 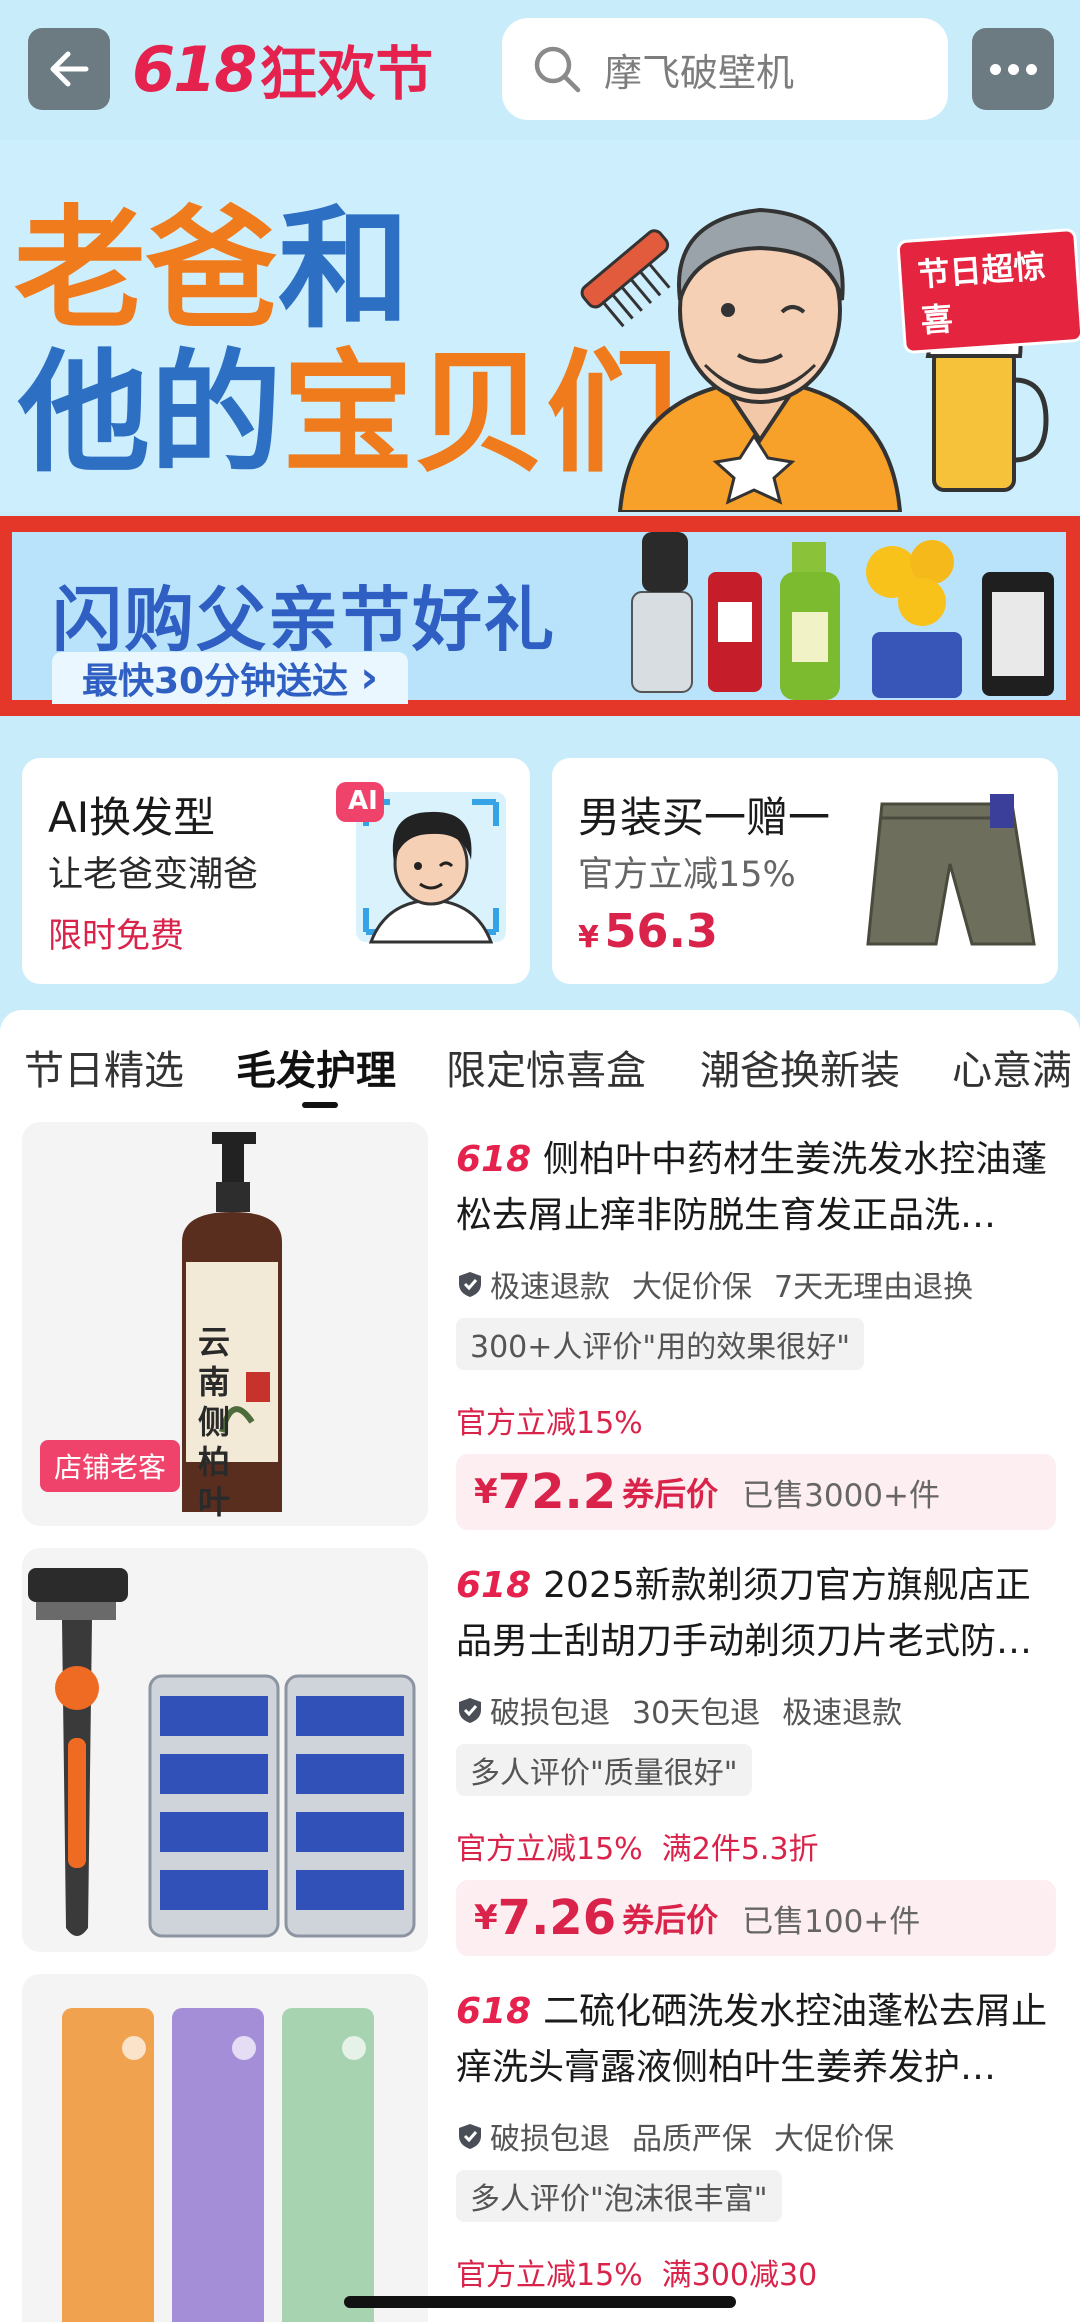 What do you see at coordinates (637, 2275) in the screenshot?
I see `discount-text: 官方立减15% 满300减30` at bounding box center [637, 2275].